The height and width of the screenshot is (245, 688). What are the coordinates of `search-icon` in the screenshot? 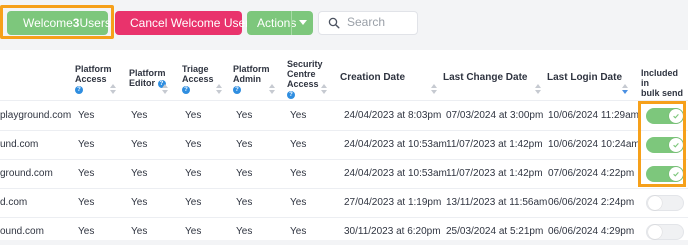 It's located at (334, 23).